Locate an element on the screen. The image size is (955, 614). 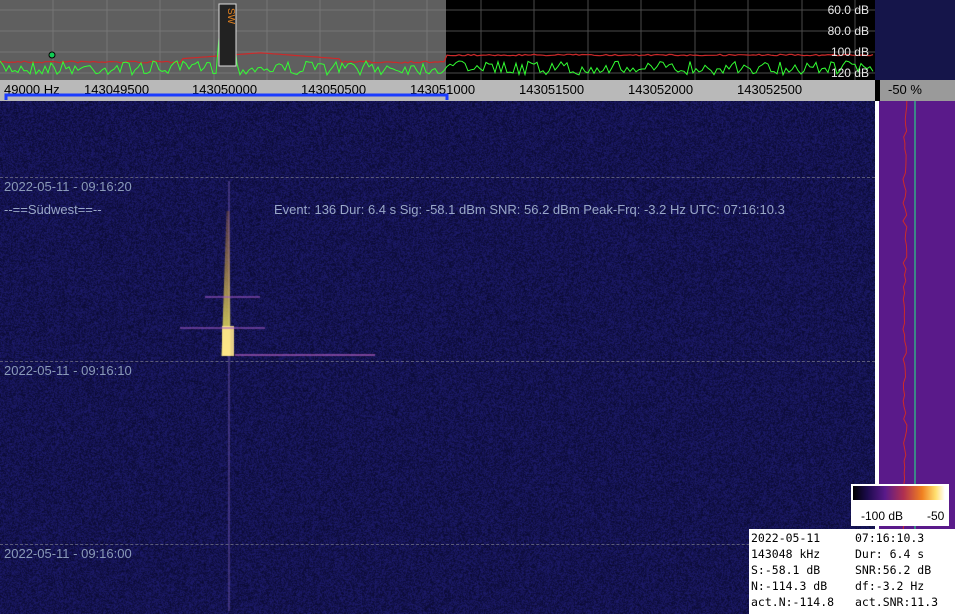
live-trace is located at coordinates (437, 54).